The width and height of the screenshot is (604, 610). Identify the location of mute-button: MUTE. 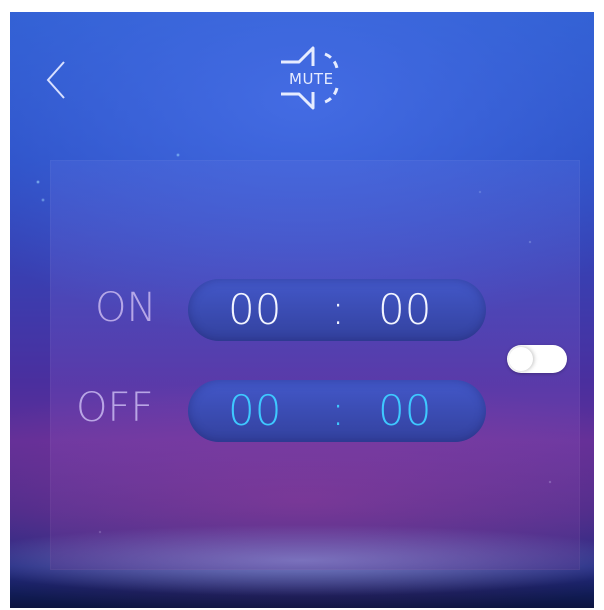
(315, 78).